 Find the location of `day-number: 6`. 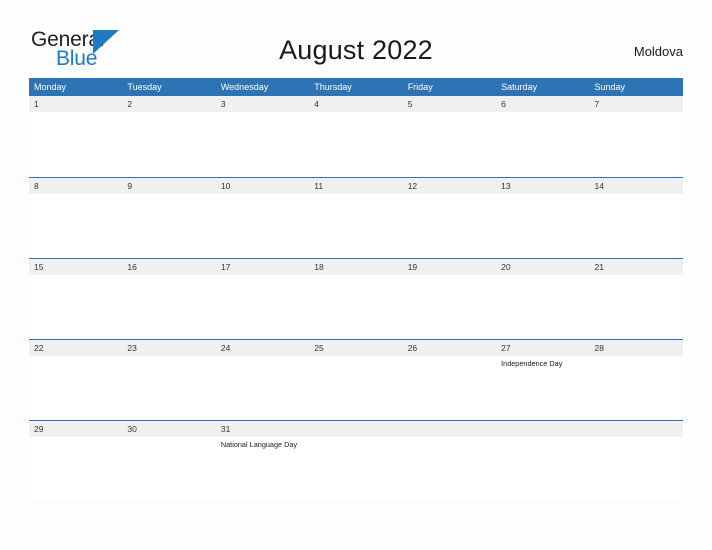

day-number: 6 is located at coordinates (543, 104).